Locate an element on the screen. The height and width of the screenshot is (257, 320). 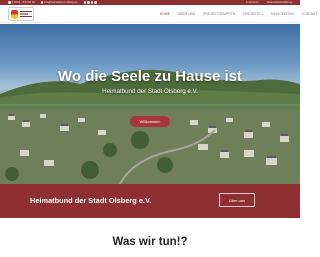
banner-title: Heimatbund der Stadt Olsberg e.V. is located at coordinates (91, 200).